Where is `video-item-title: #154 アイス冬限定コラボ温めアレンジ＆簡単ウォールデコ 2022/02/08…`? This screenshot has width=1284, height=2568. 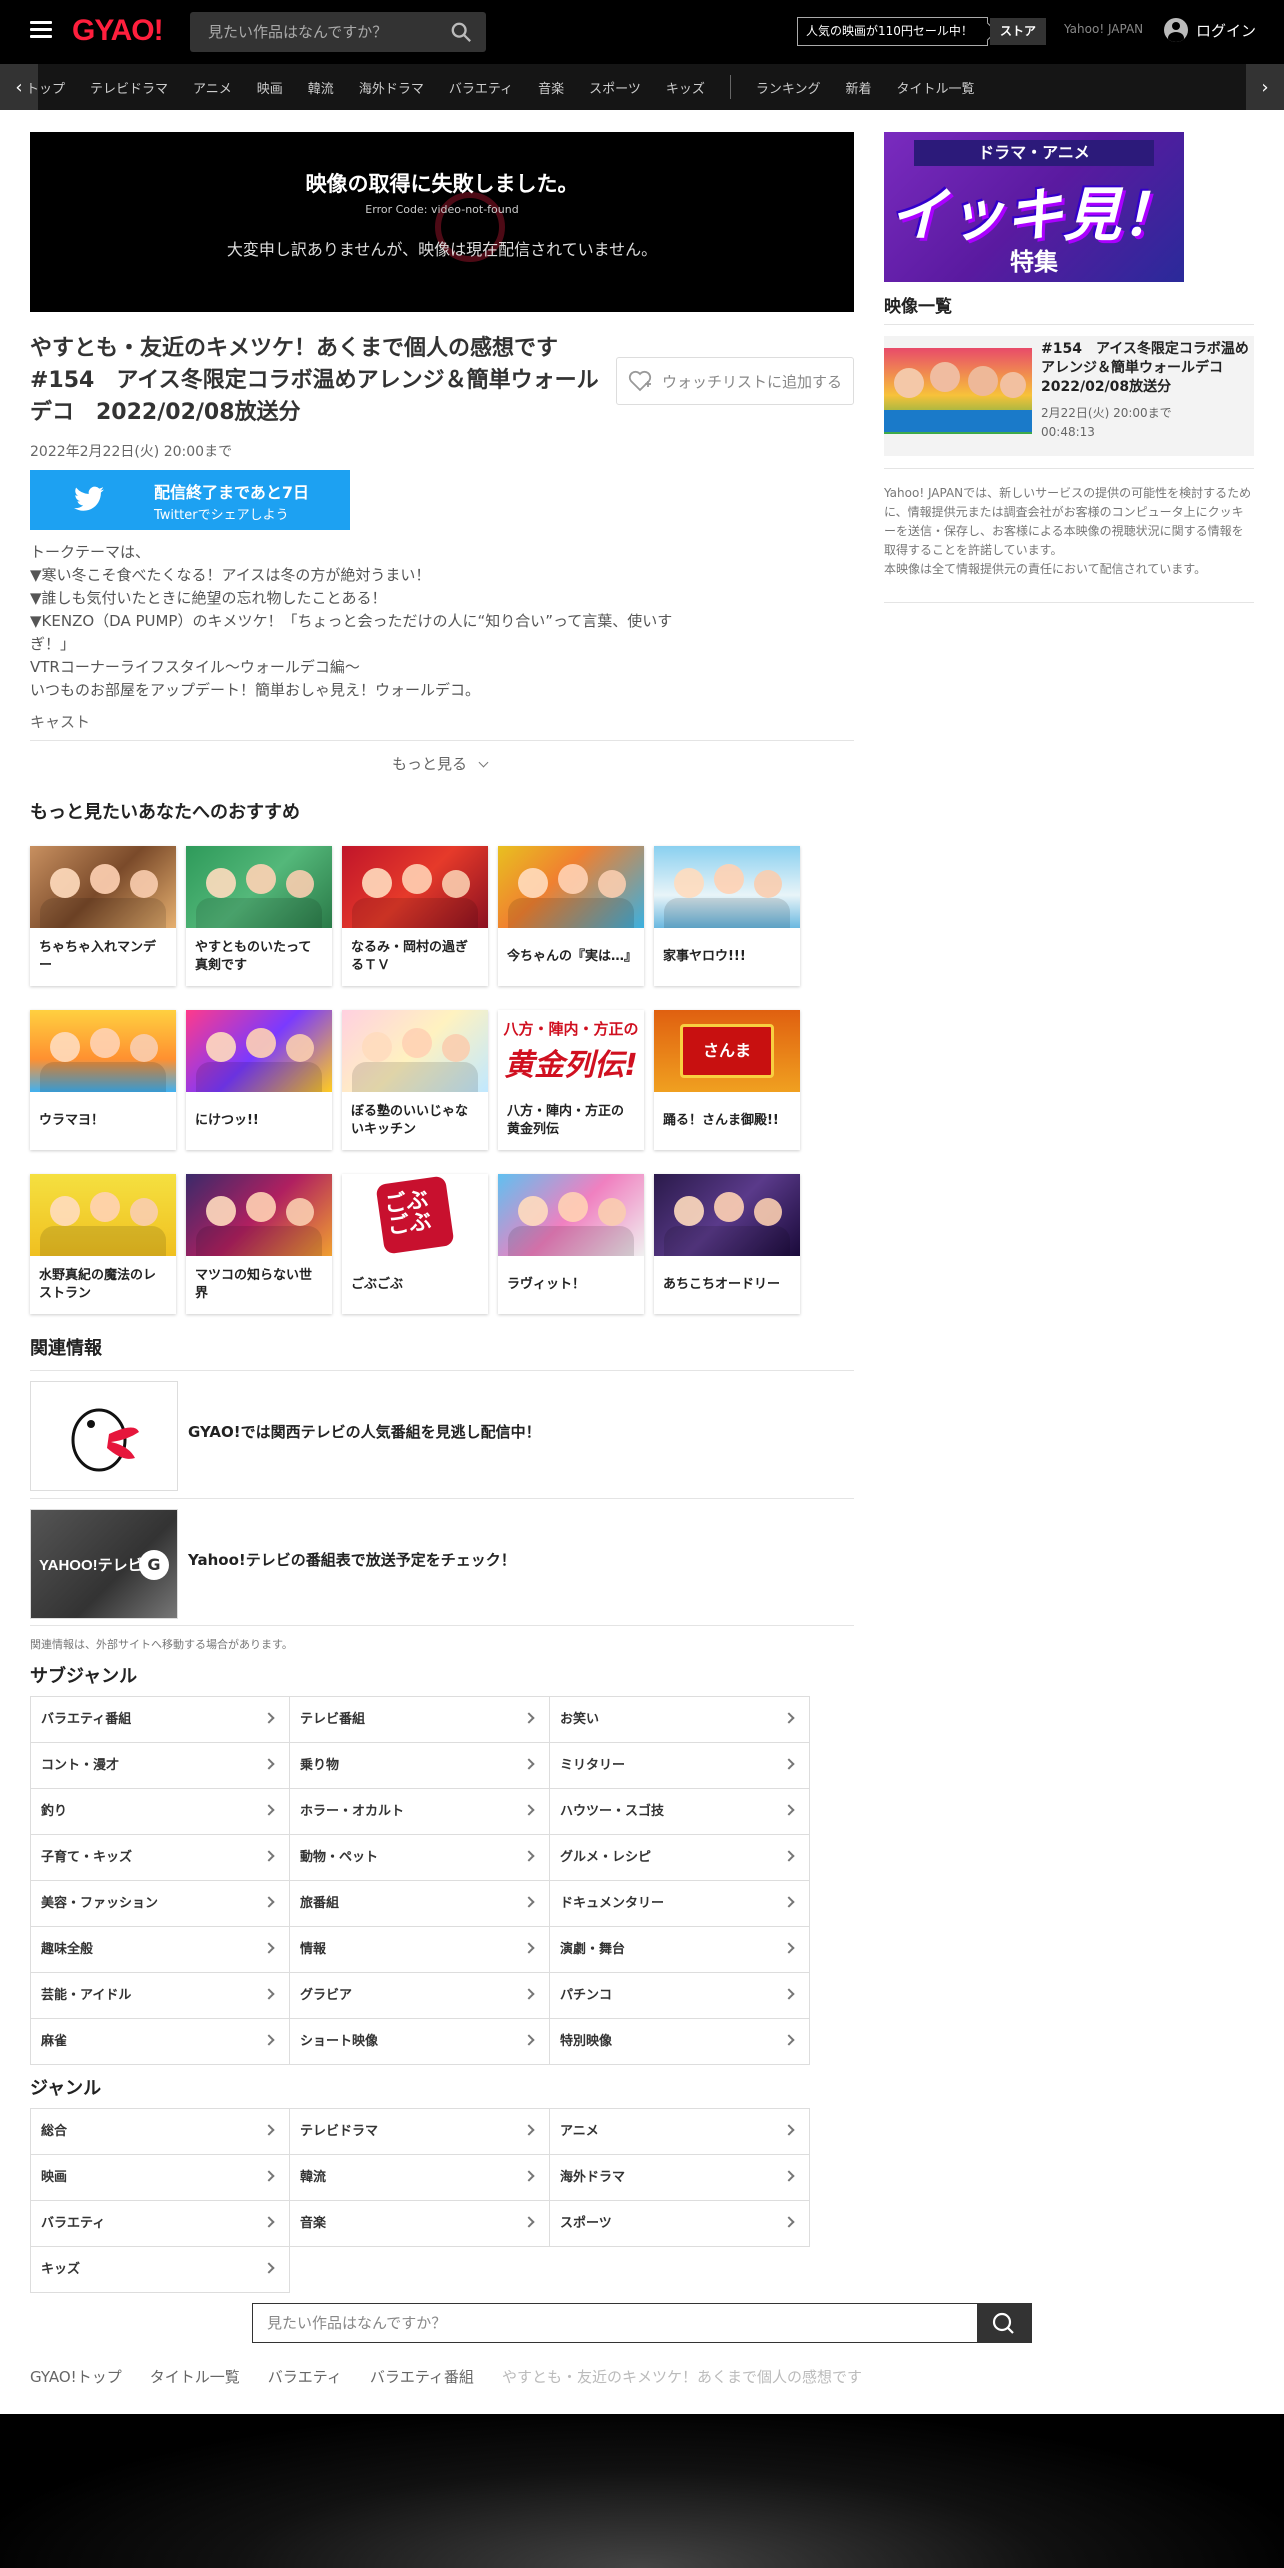 video-item-title: #154 アイス冬限定コラボ温めアレンジ＆簡単ウォールデコ 2022/02/08… is located at coordinates (1145, 368).